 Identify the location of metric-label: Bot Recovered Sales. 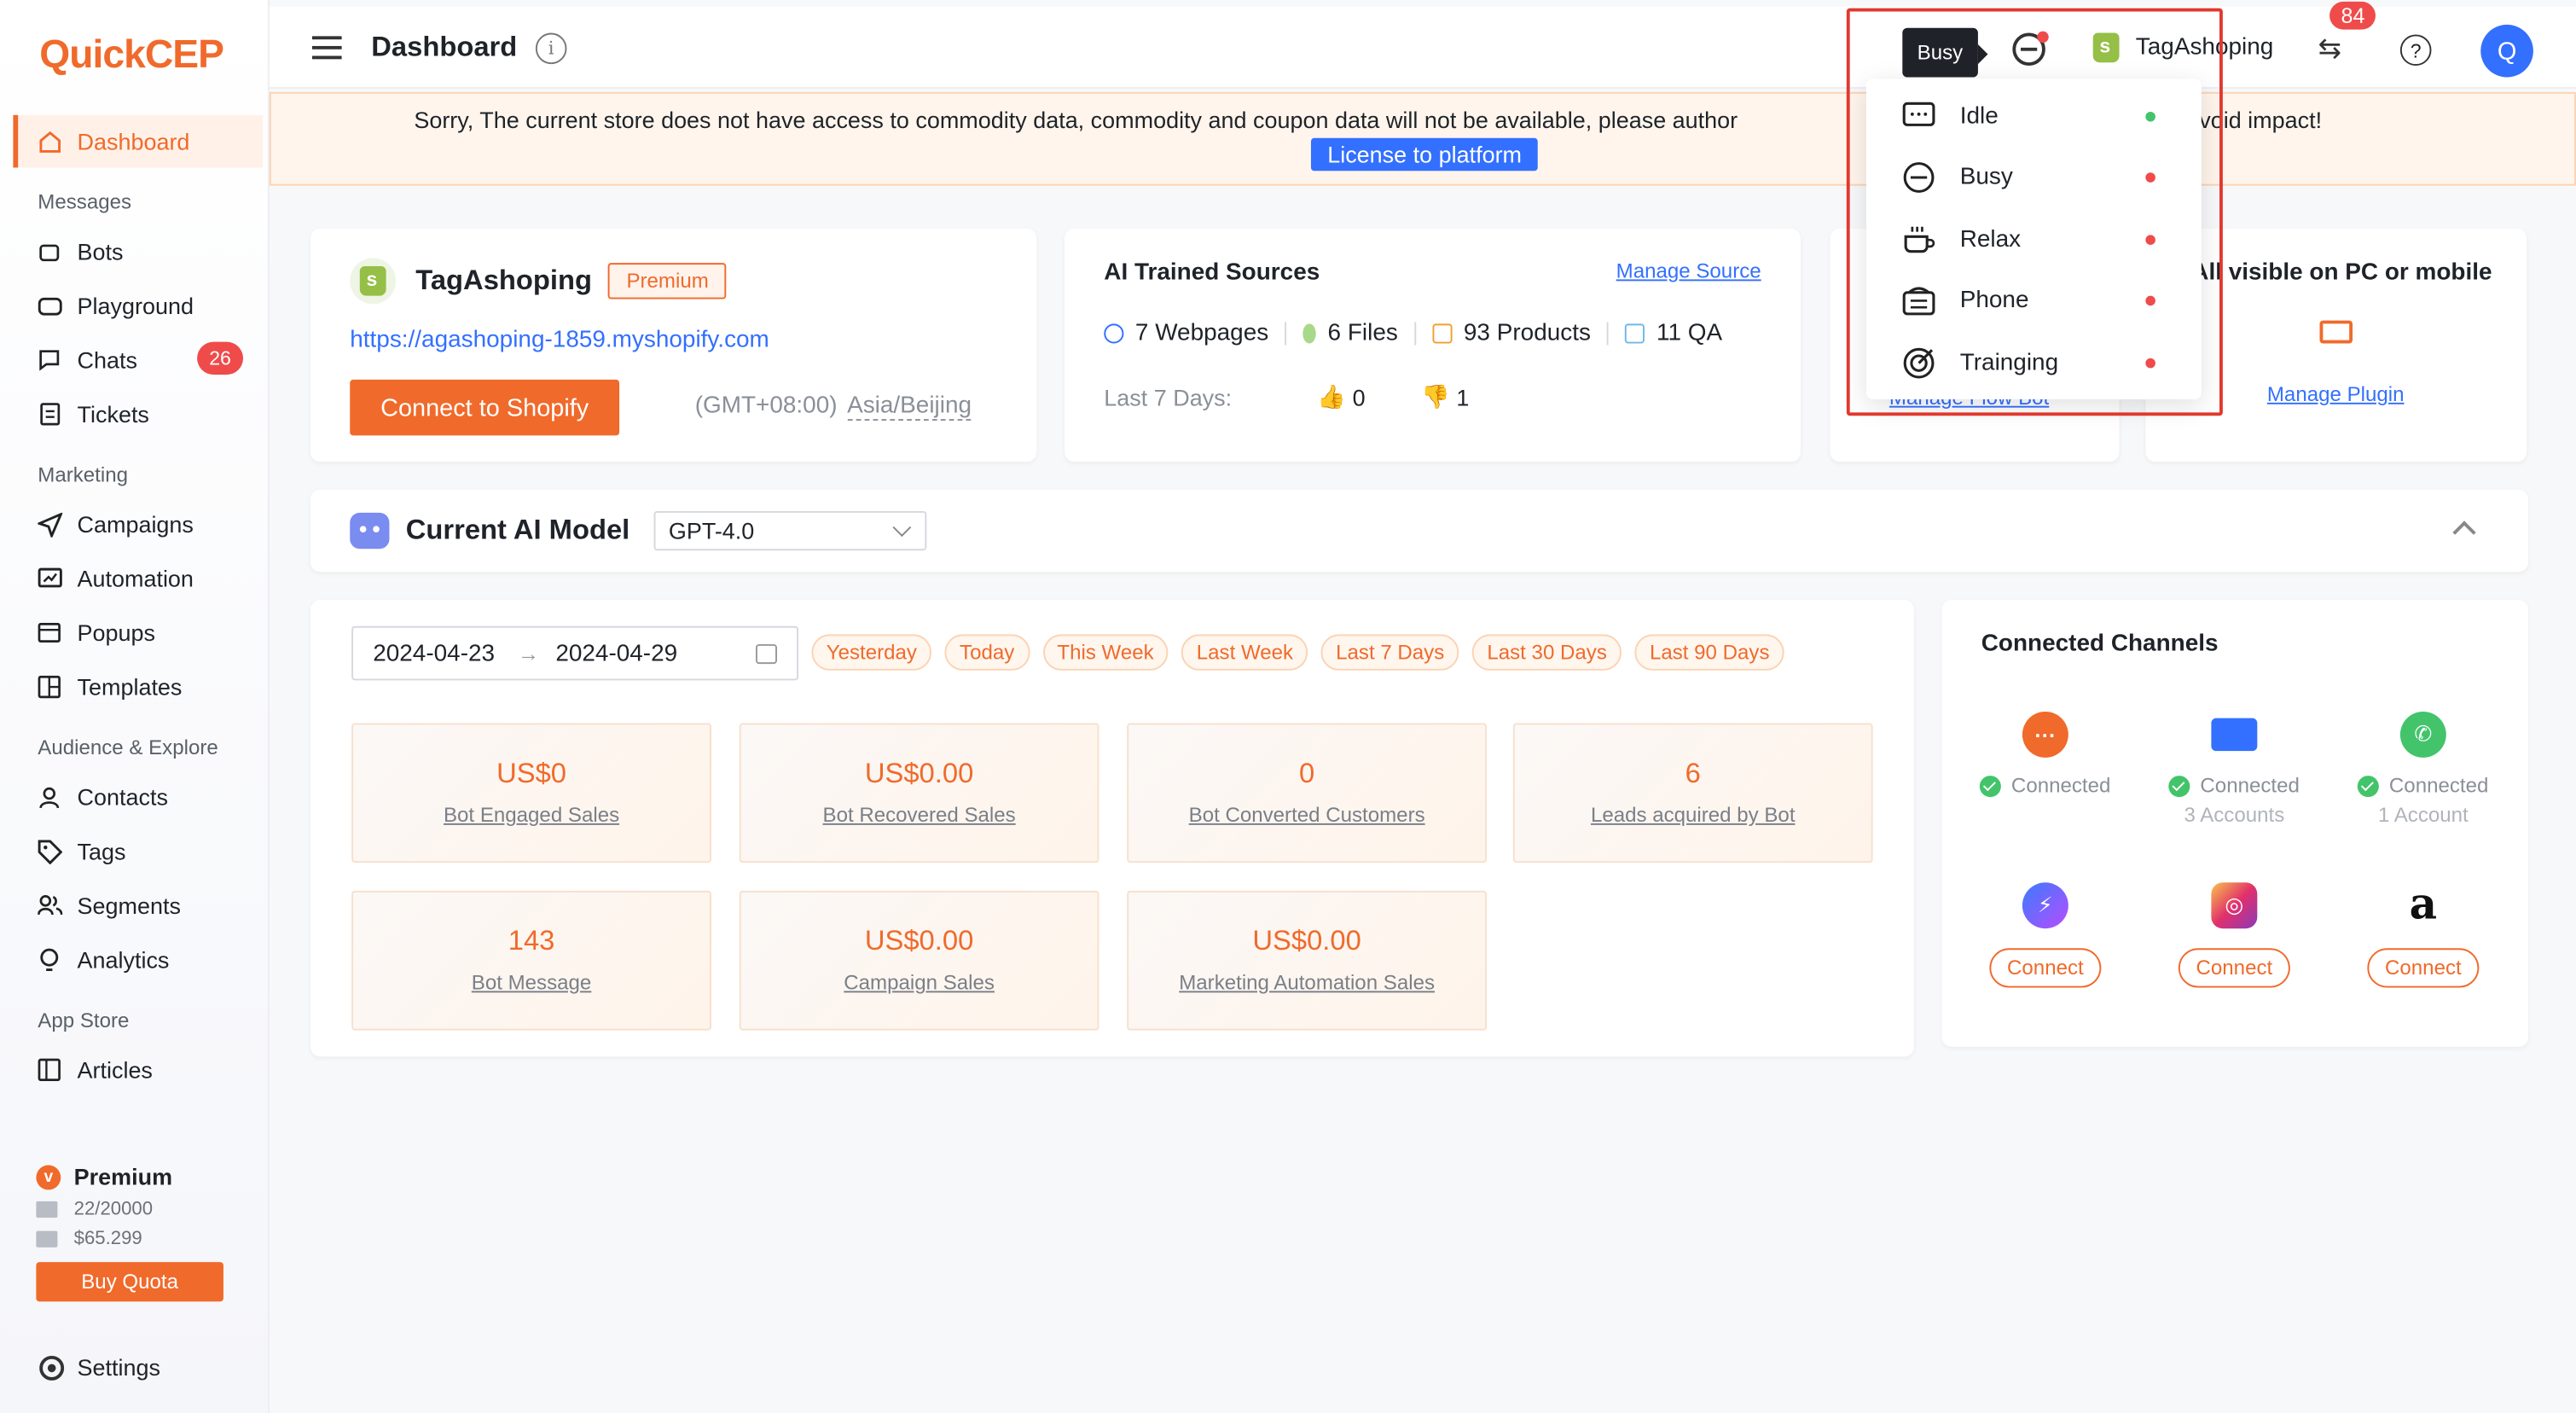
(919, 815).